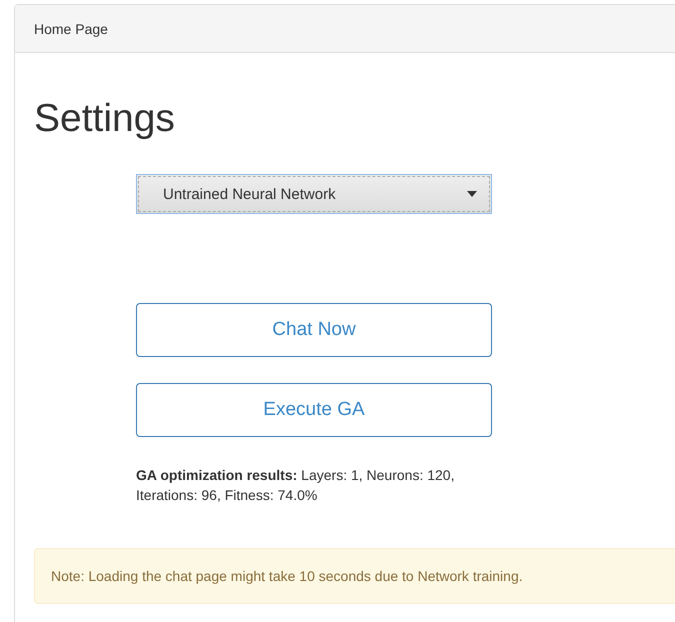  Describe the element at coordinates (472, 194) in the screenshot. I see `caret-icon` at that location.